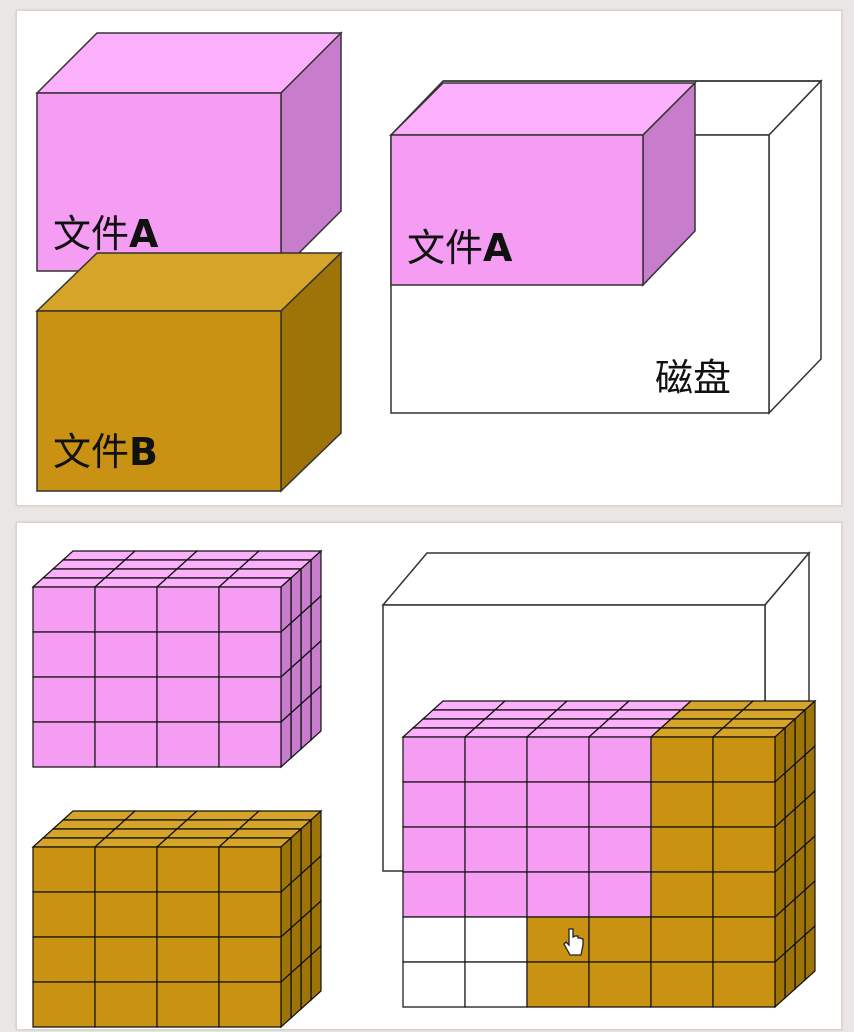  Describe the element at coordinates (790, 971) in the screenshot. I see `disk-block-side-cell` at that location.